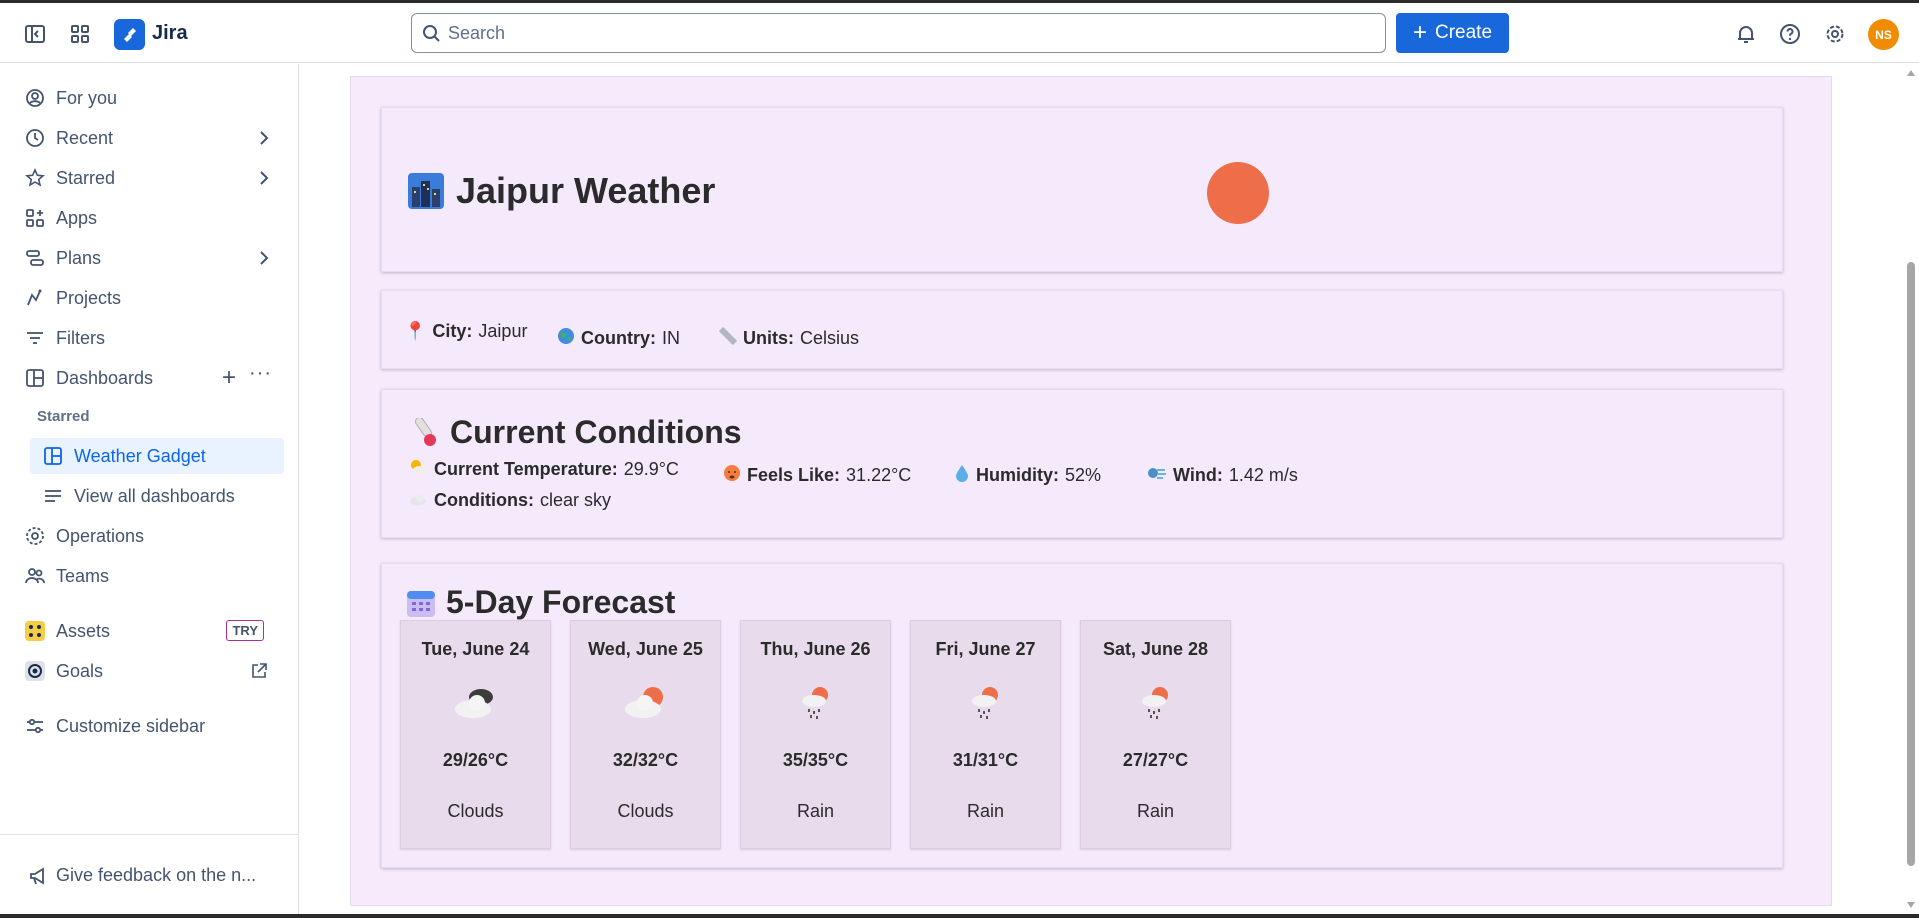 This screenshot has width=1919, height=918. I want to click on apps-icon, so click(35, 218).